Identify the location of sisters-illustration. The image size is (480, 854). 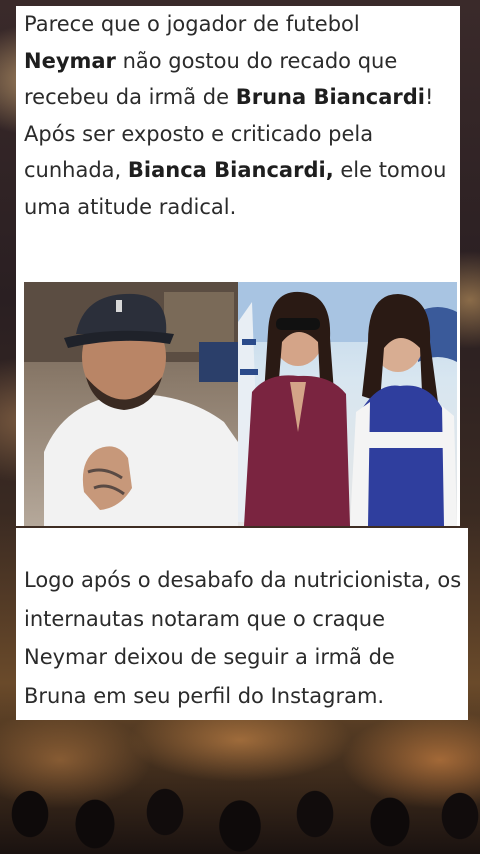
(347, 404).